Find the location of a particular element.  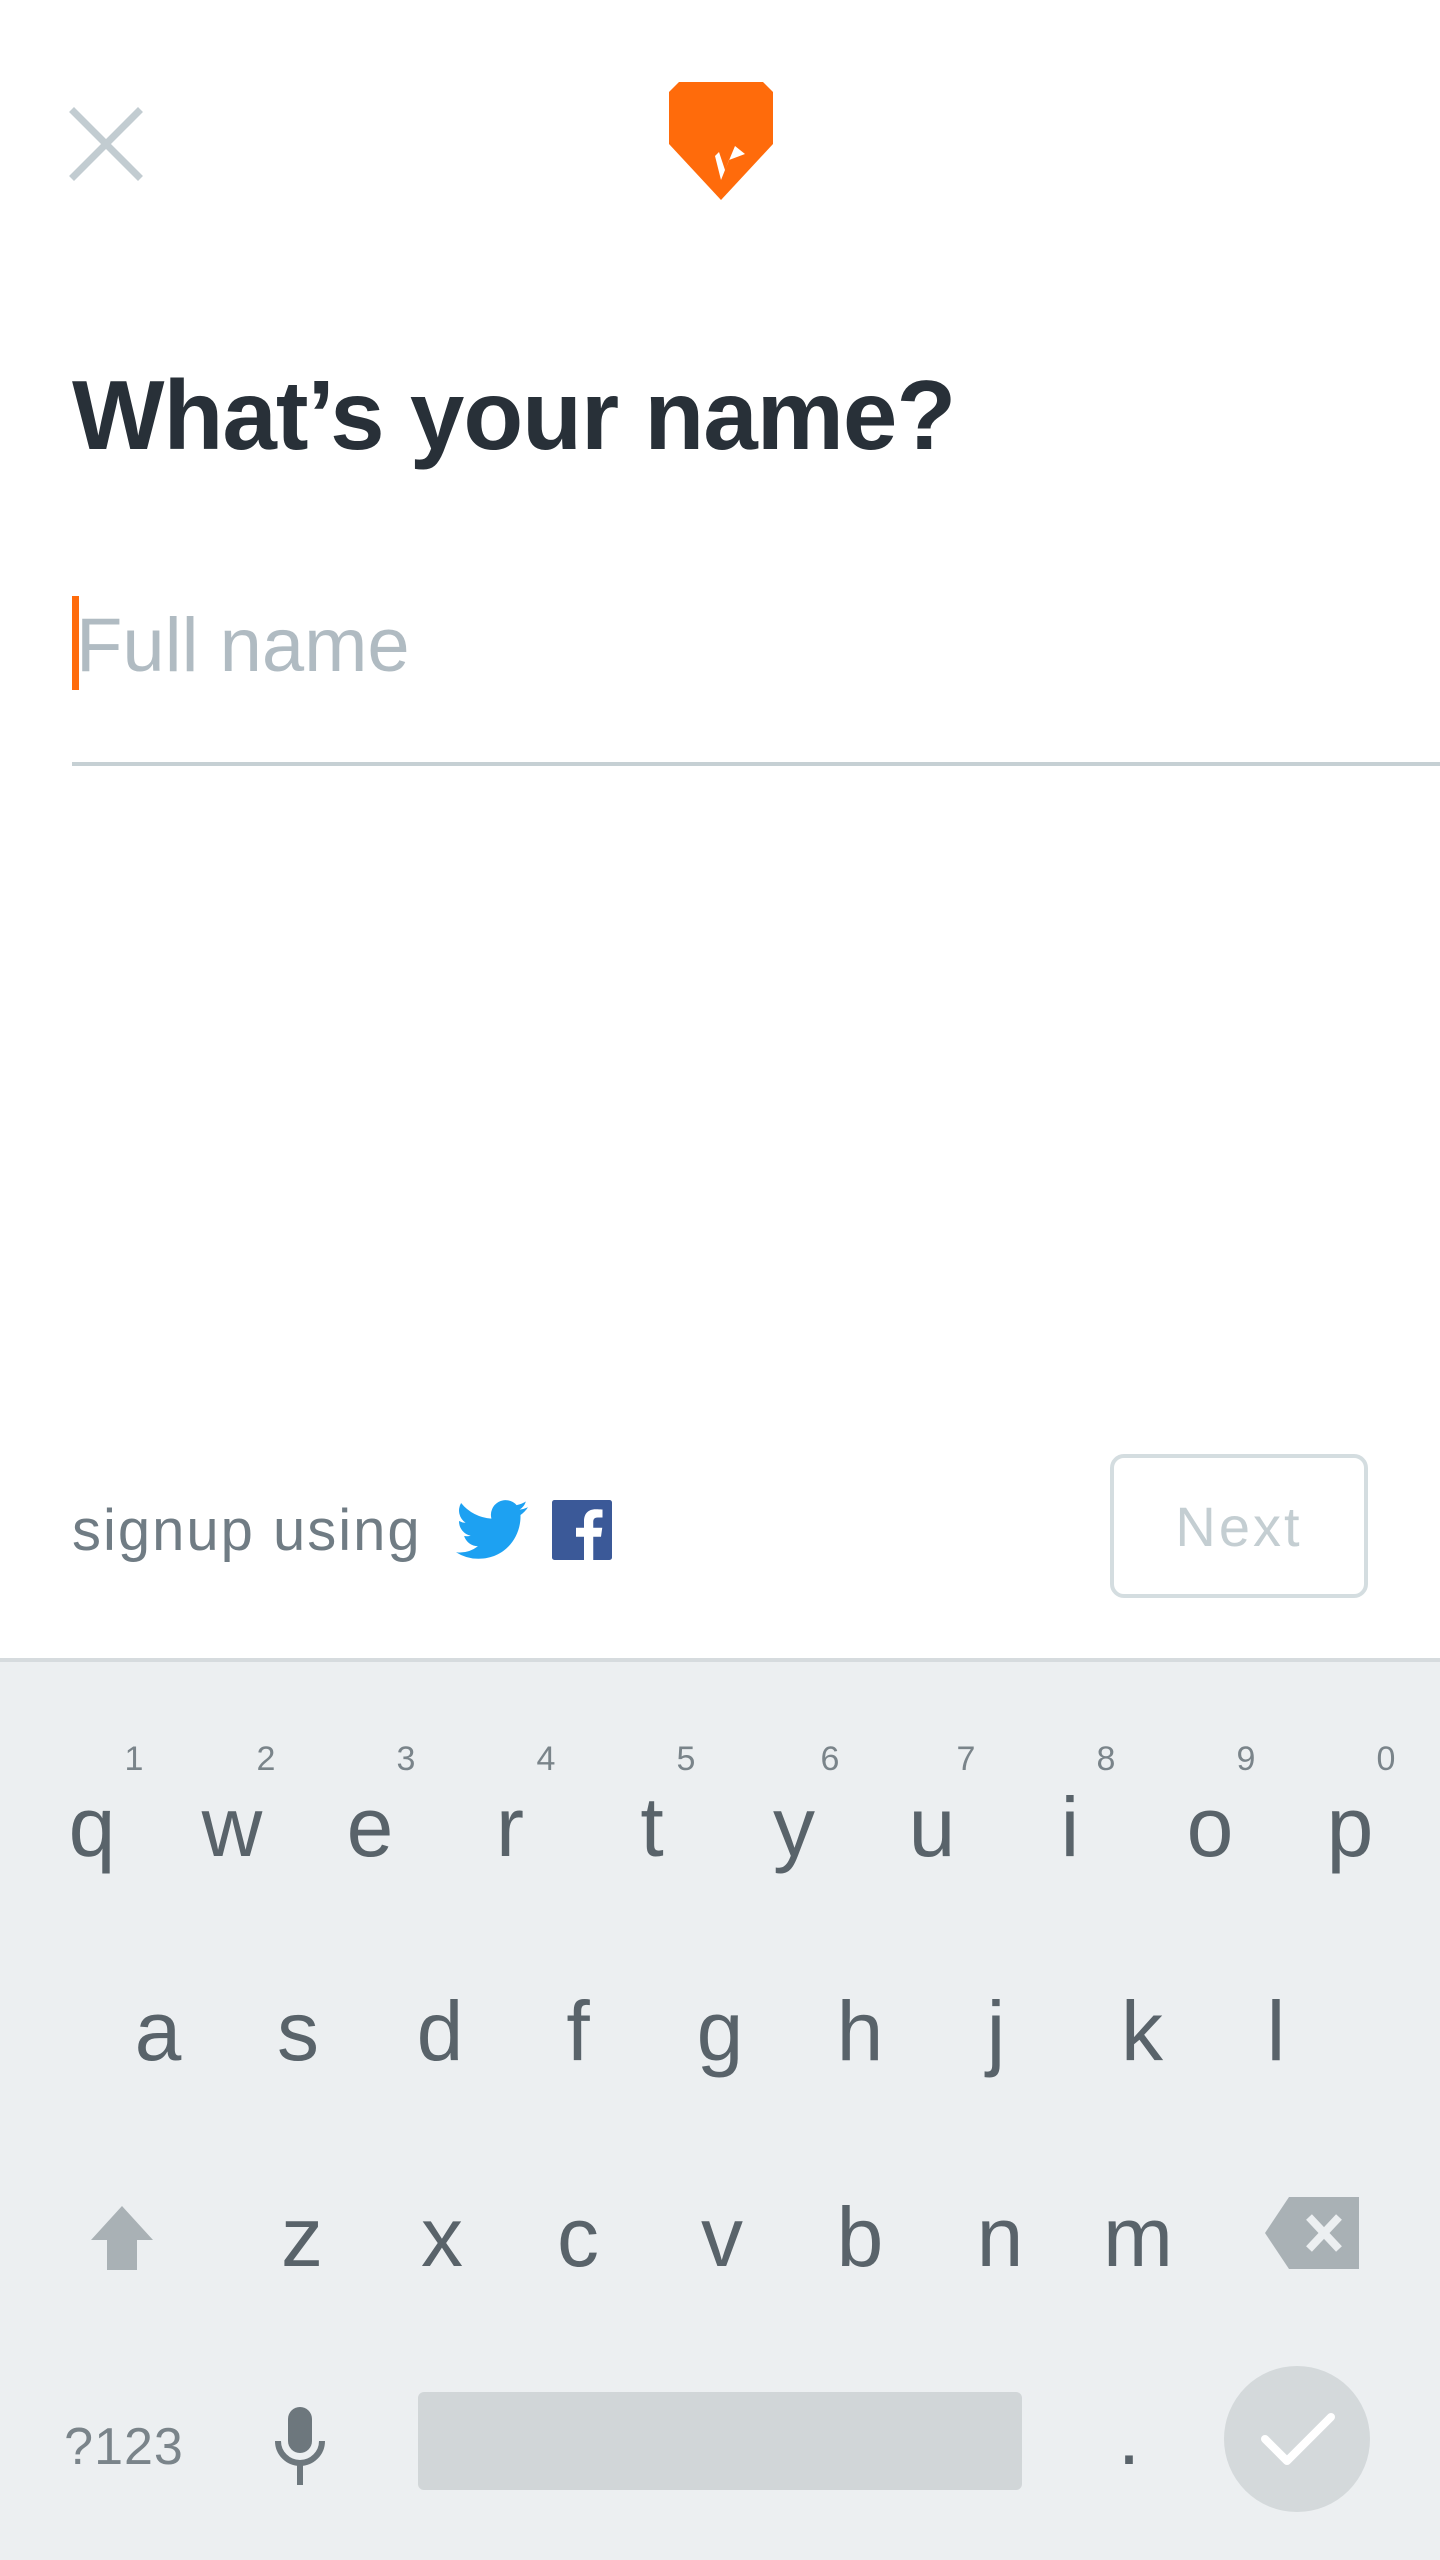

key-label: s is located at coordinates (298, 2030).